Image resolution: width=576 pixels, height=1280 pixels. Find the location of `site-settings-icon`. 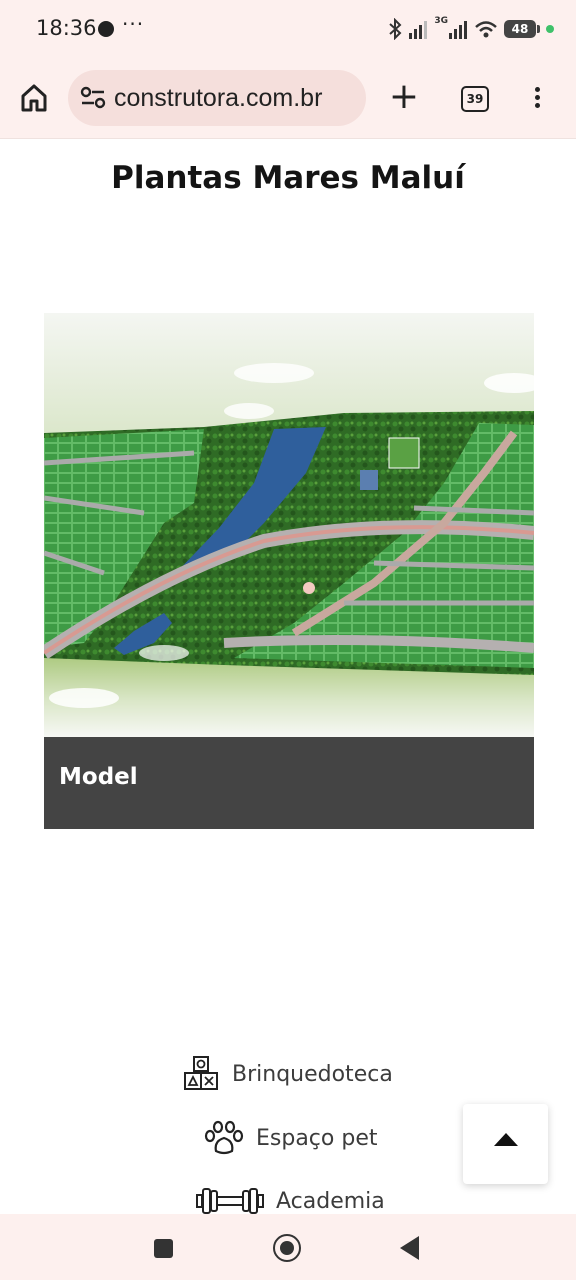

site-settings-icon is located at coordinates (93, 98).